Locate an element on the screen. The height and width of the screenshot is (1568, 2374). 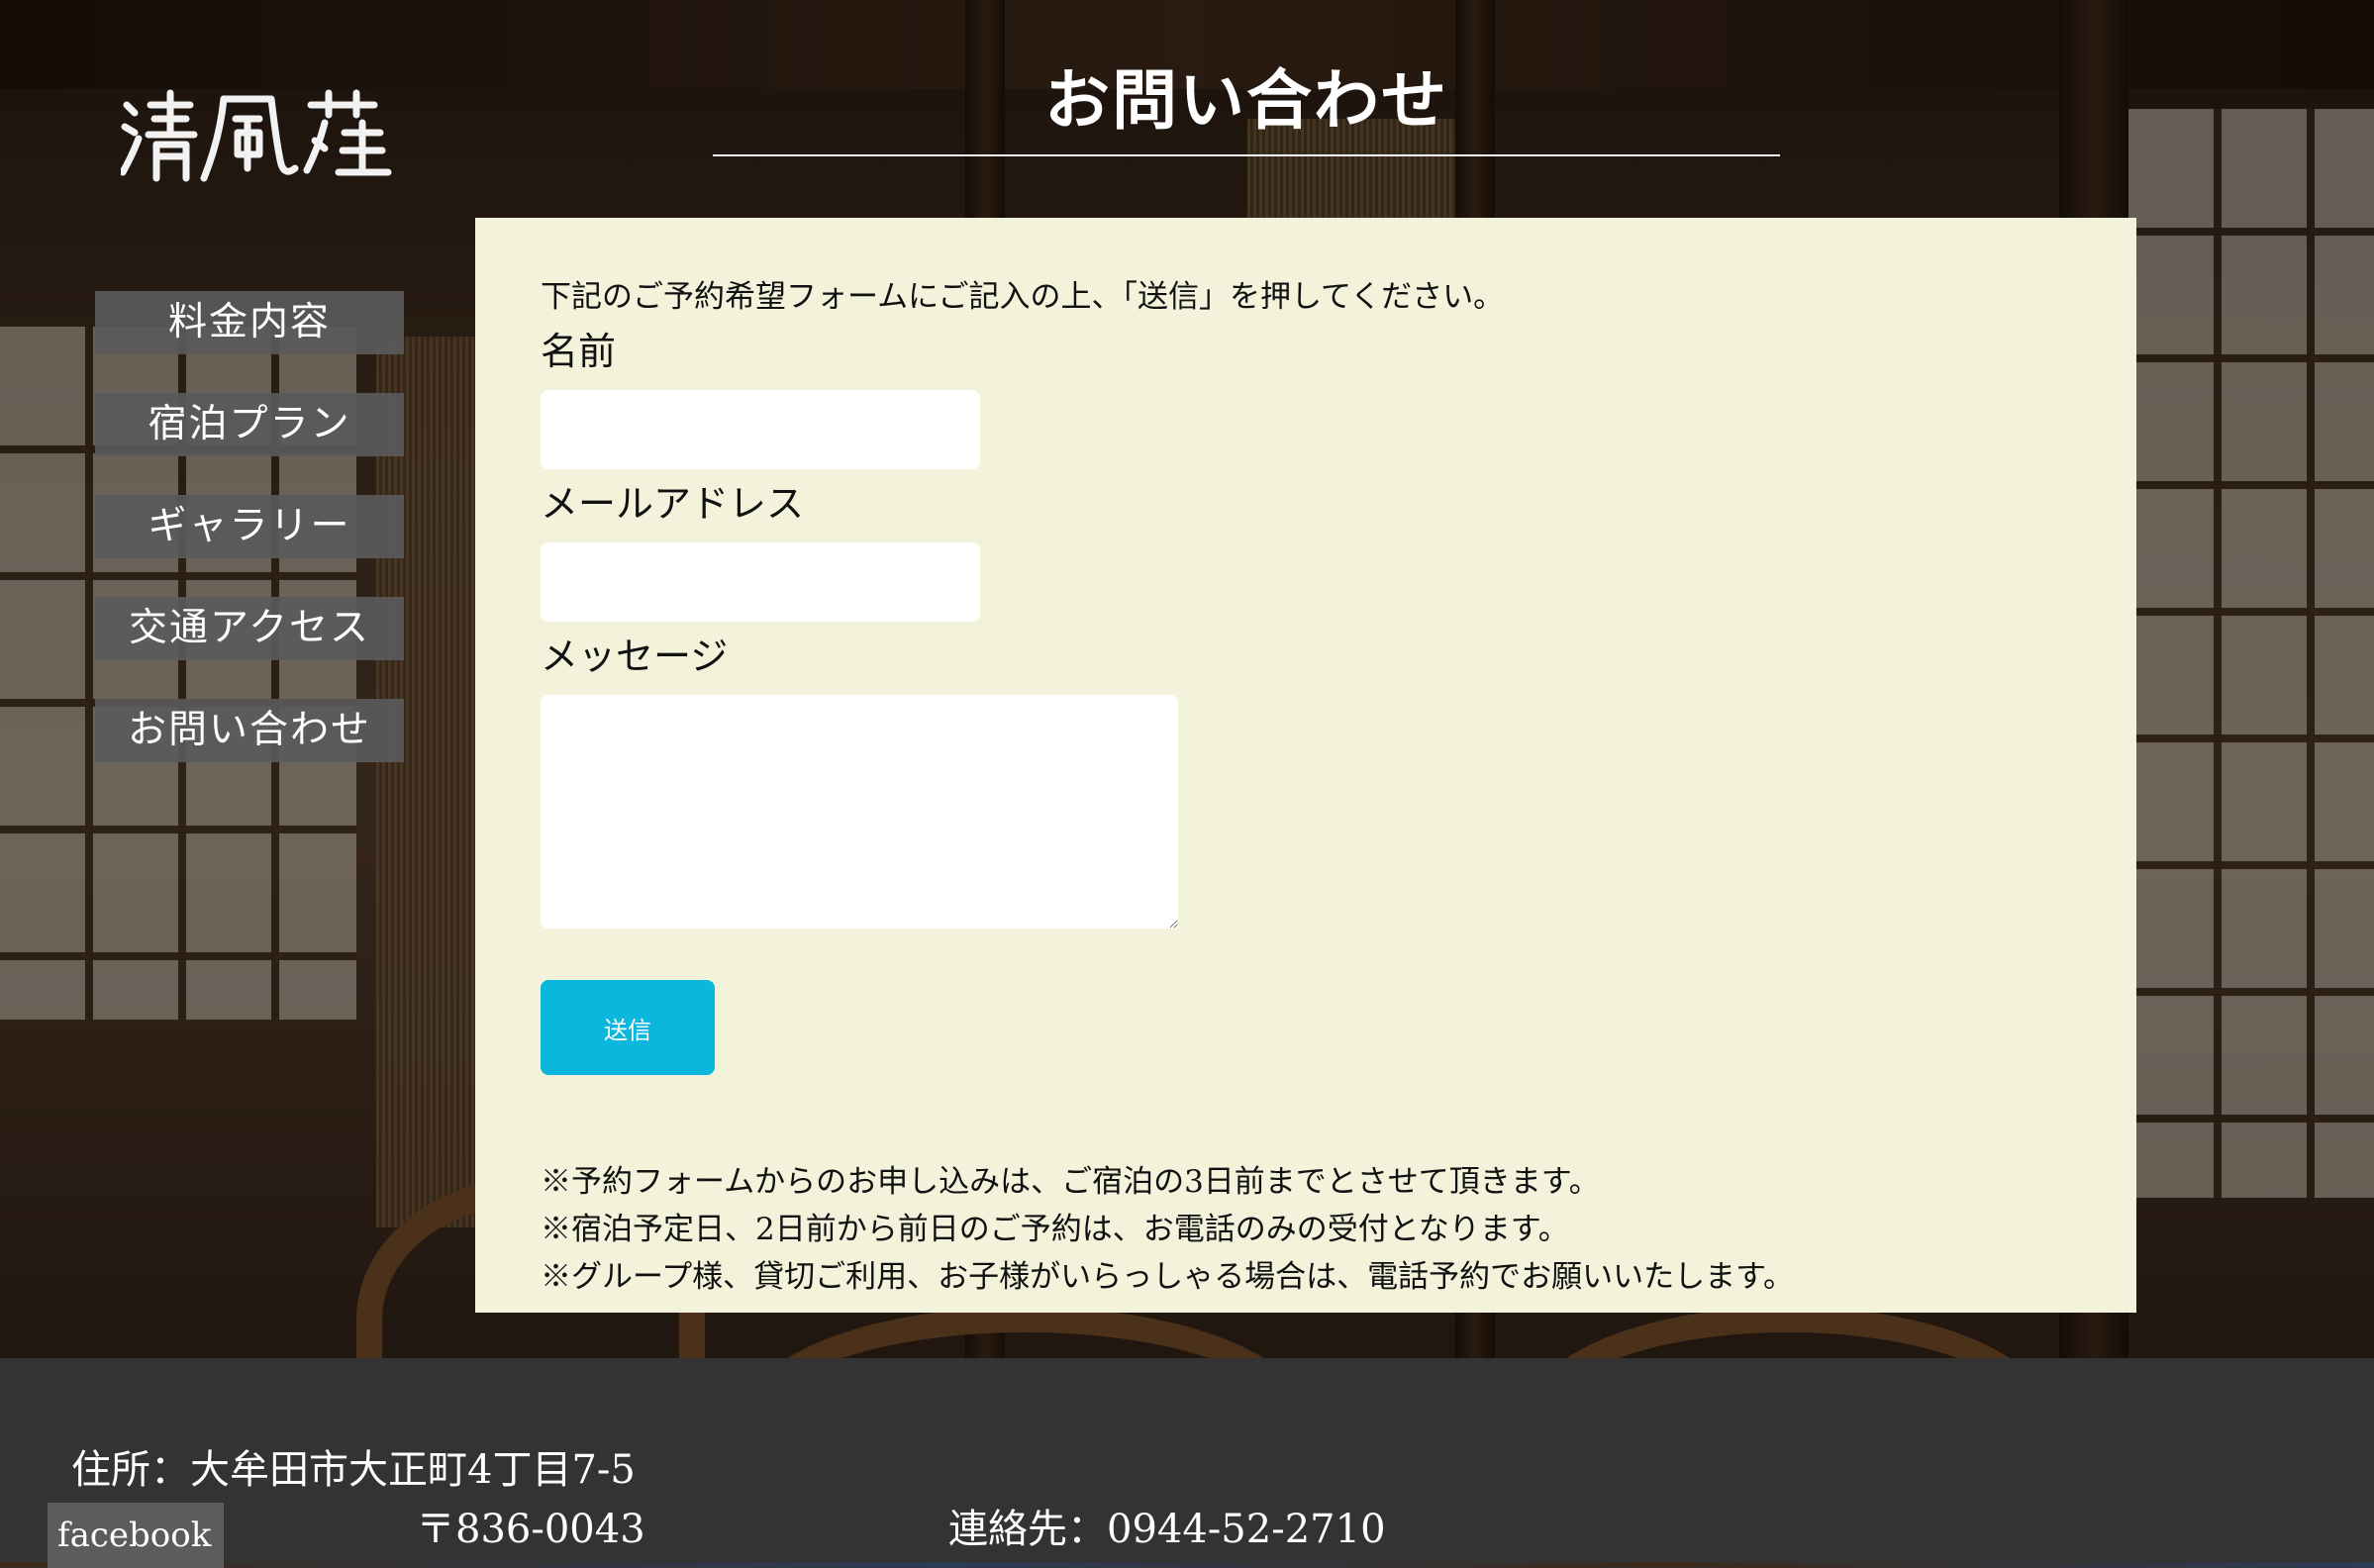
note-line: ※予約フォームからのお申し込みは、ご宿泊の3日前までとさせて頂きます。 is located at coordinates (1070, 1182).